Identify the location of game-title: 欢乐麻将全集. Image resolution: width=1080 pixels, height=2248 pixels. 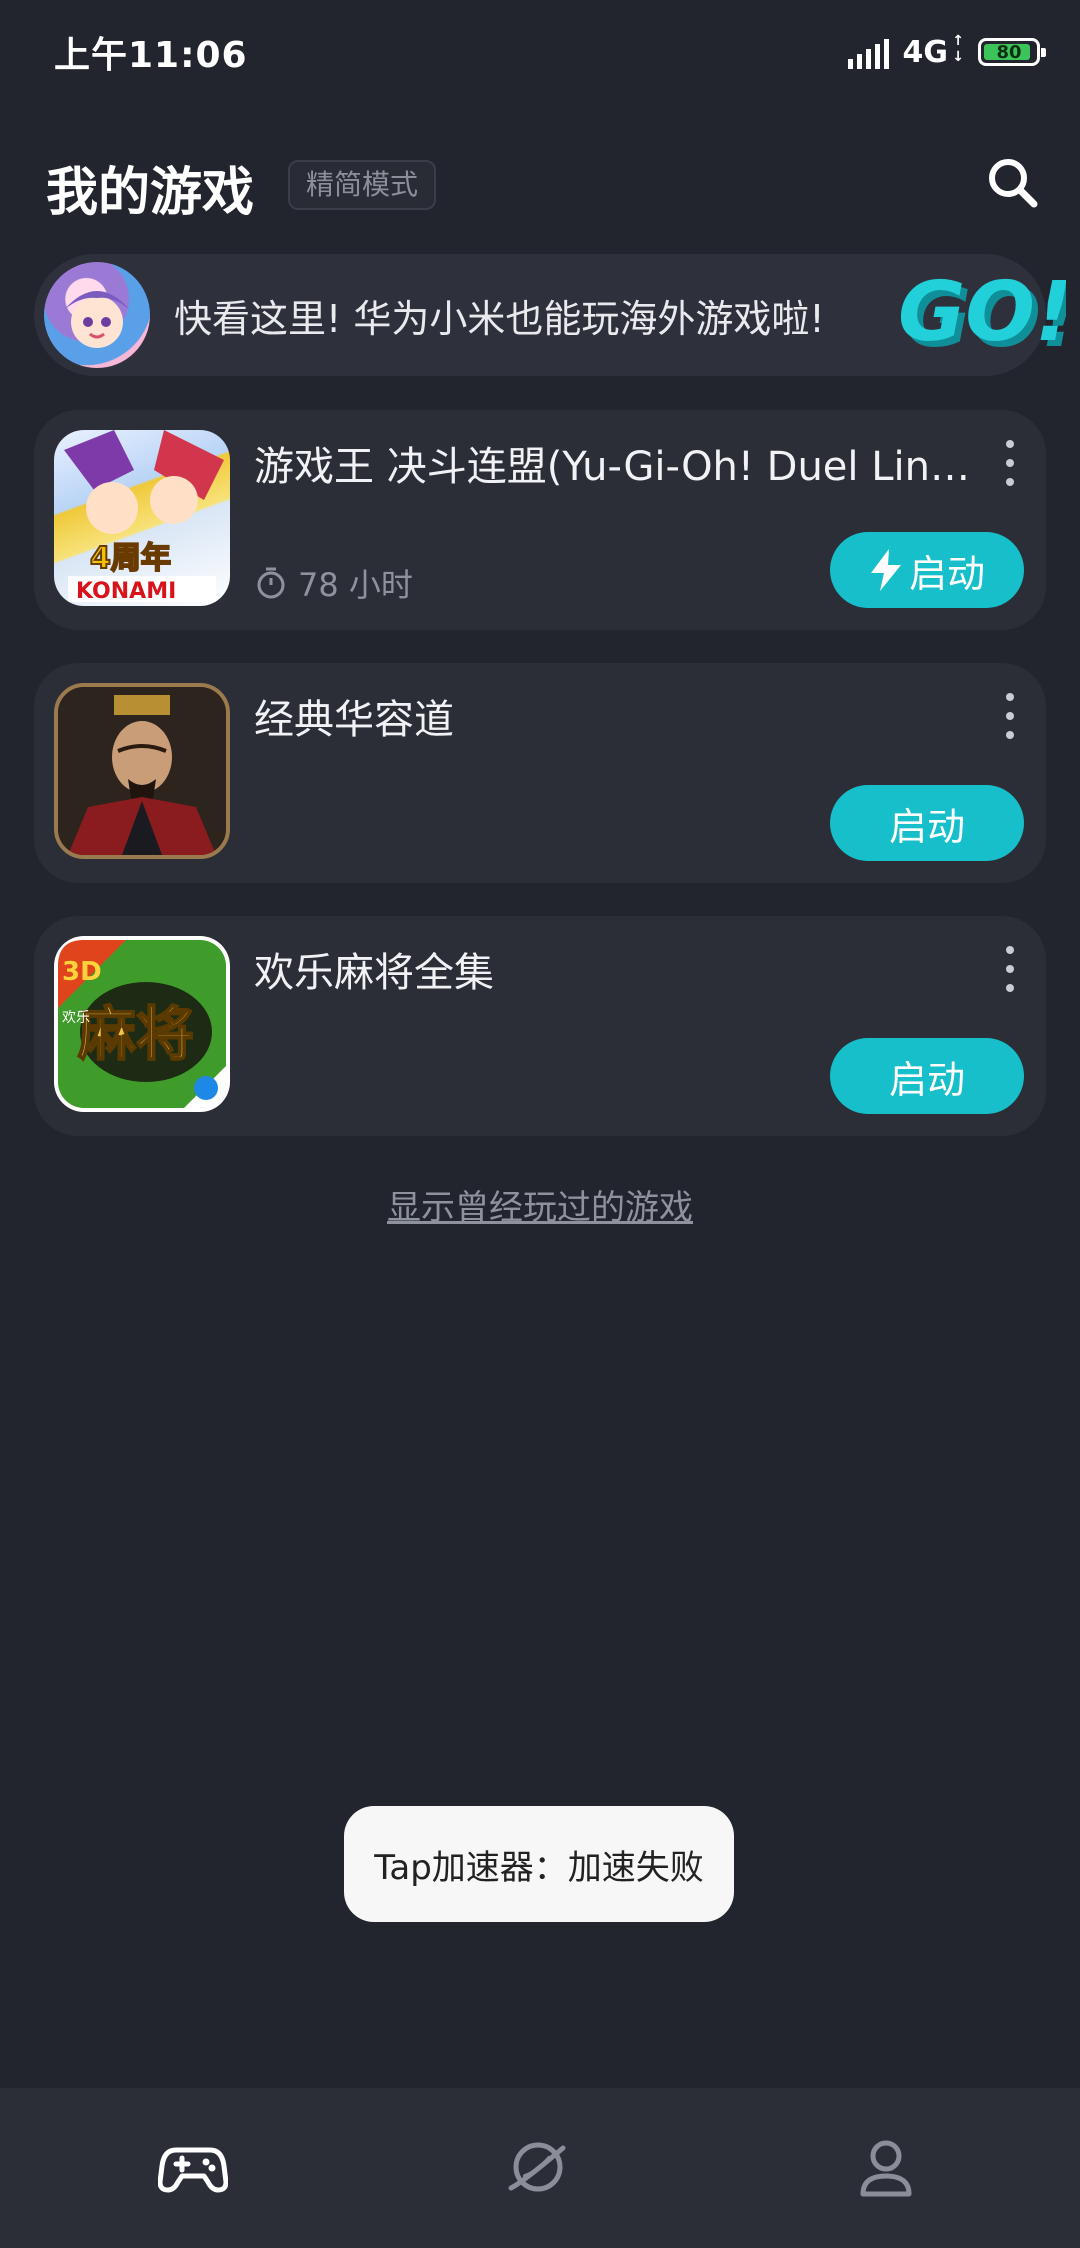
(374, 973).